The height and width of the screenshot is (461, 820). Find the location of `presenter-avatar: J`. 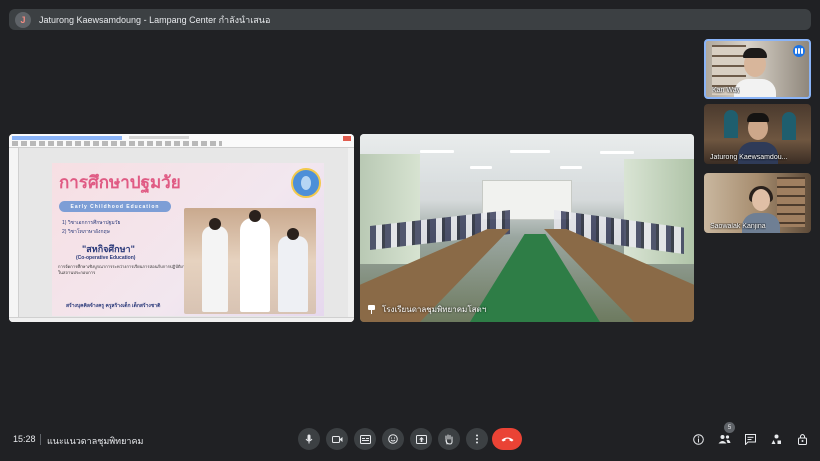

presenter-avatar: J is located at coordinates (23, 19).